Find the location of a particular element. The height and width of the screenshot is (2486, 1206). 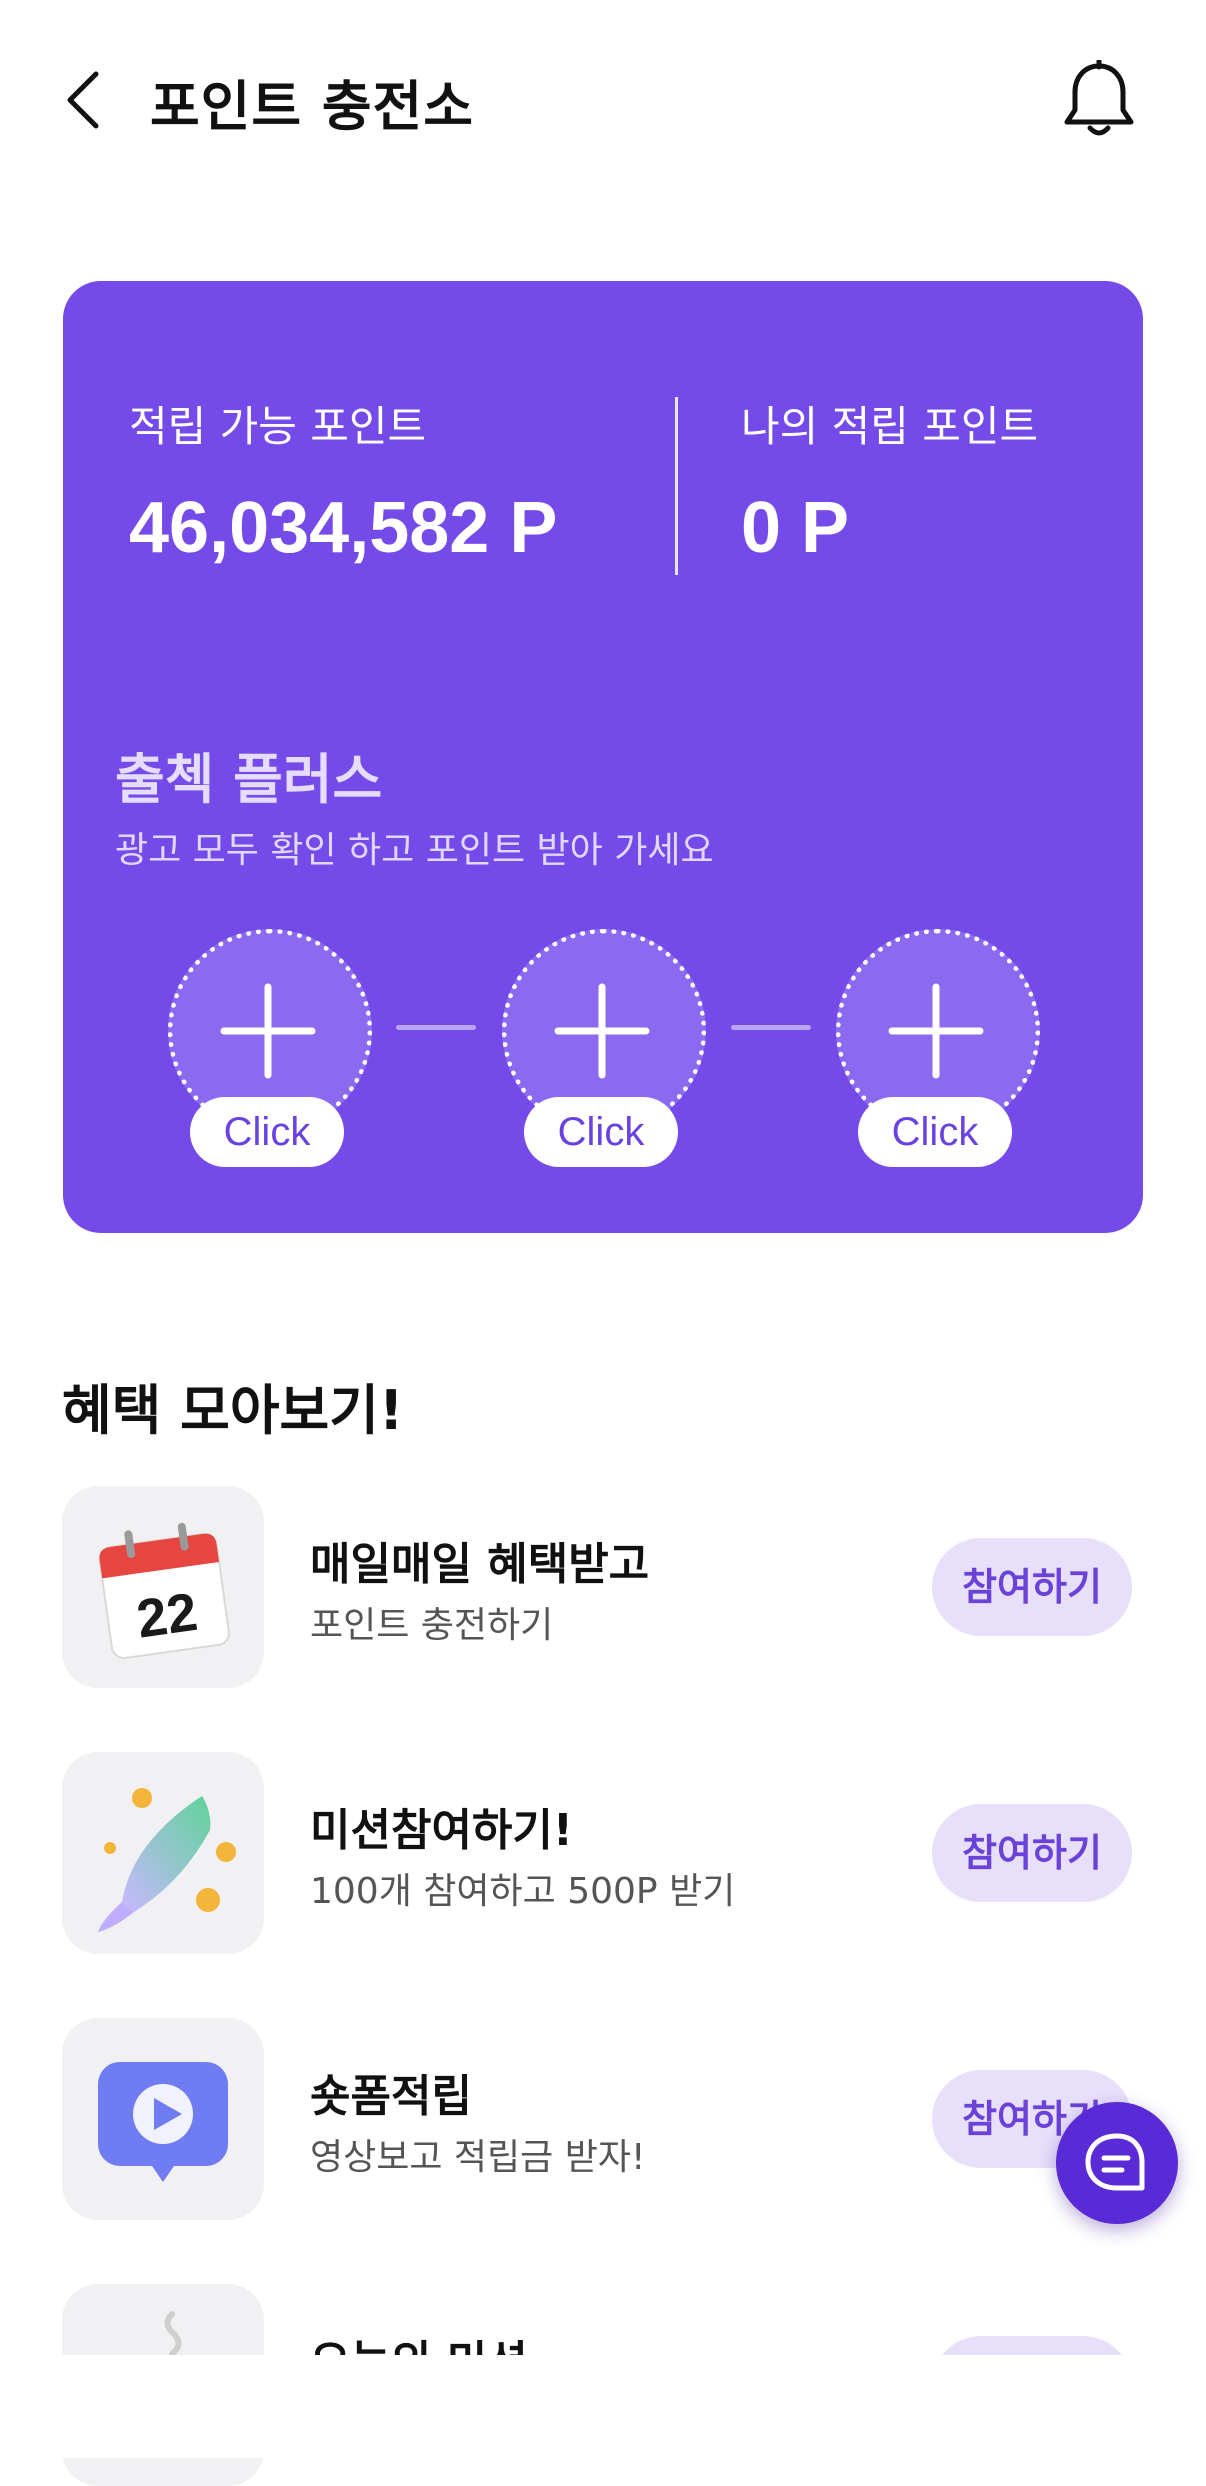

svg-text: 22 is located at coordinates (167, 1616).